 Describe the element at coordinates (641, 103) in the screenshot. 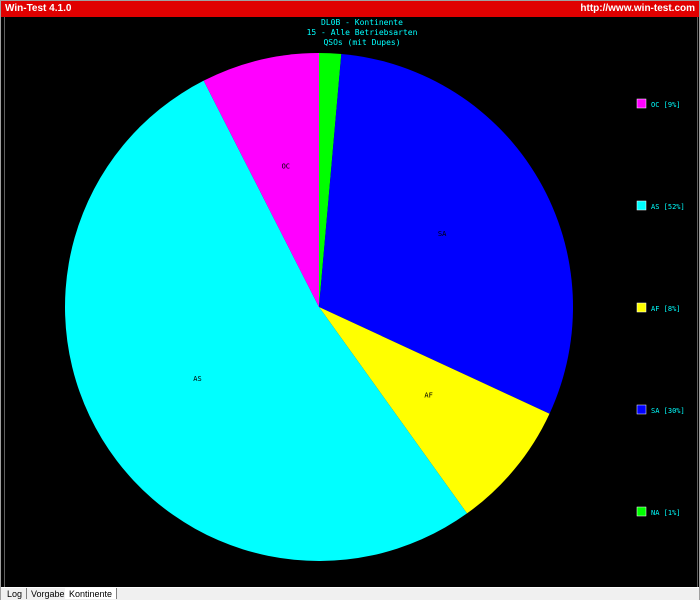

I see `legend-swatch-oc` at that location.